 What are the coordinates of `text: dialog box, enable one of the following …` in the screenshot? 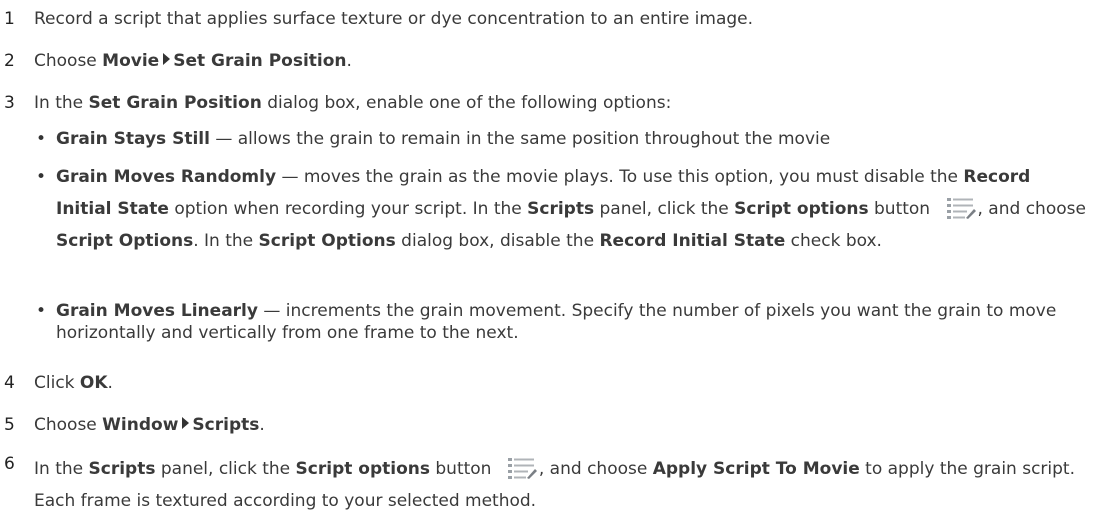 It's located at (466, 103).